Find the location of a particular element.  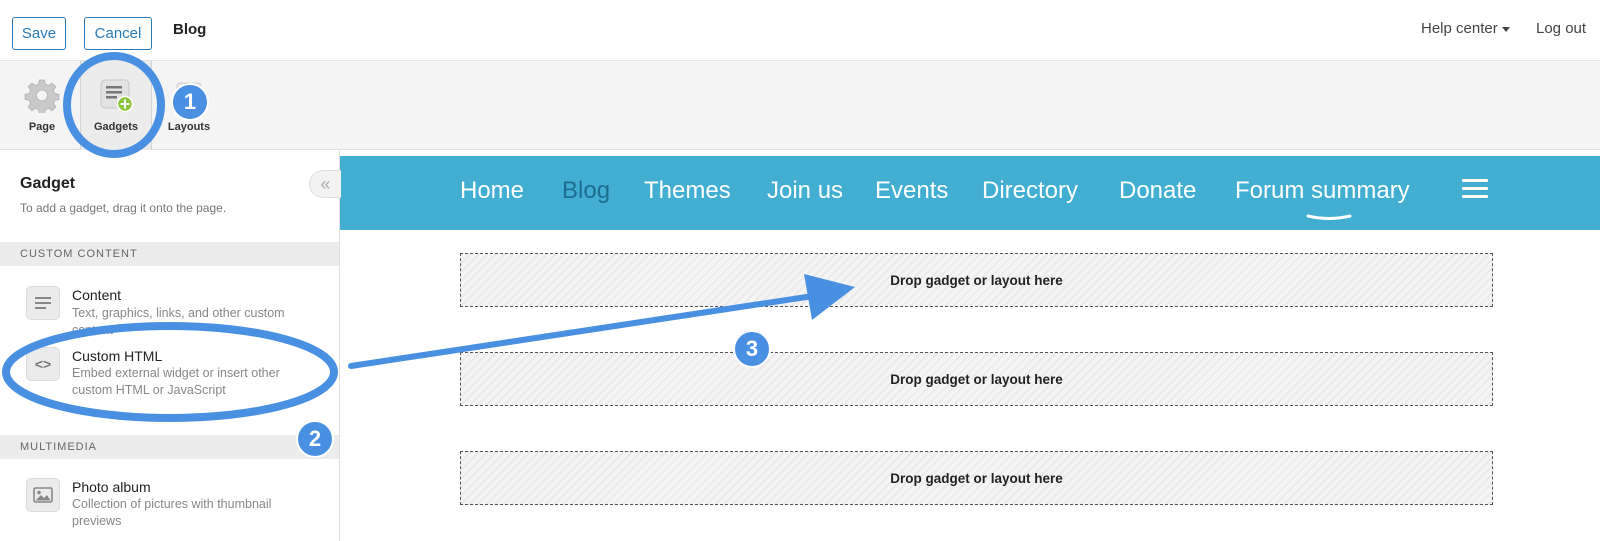

gadget-name: Content is located at coordinates (97, 295).